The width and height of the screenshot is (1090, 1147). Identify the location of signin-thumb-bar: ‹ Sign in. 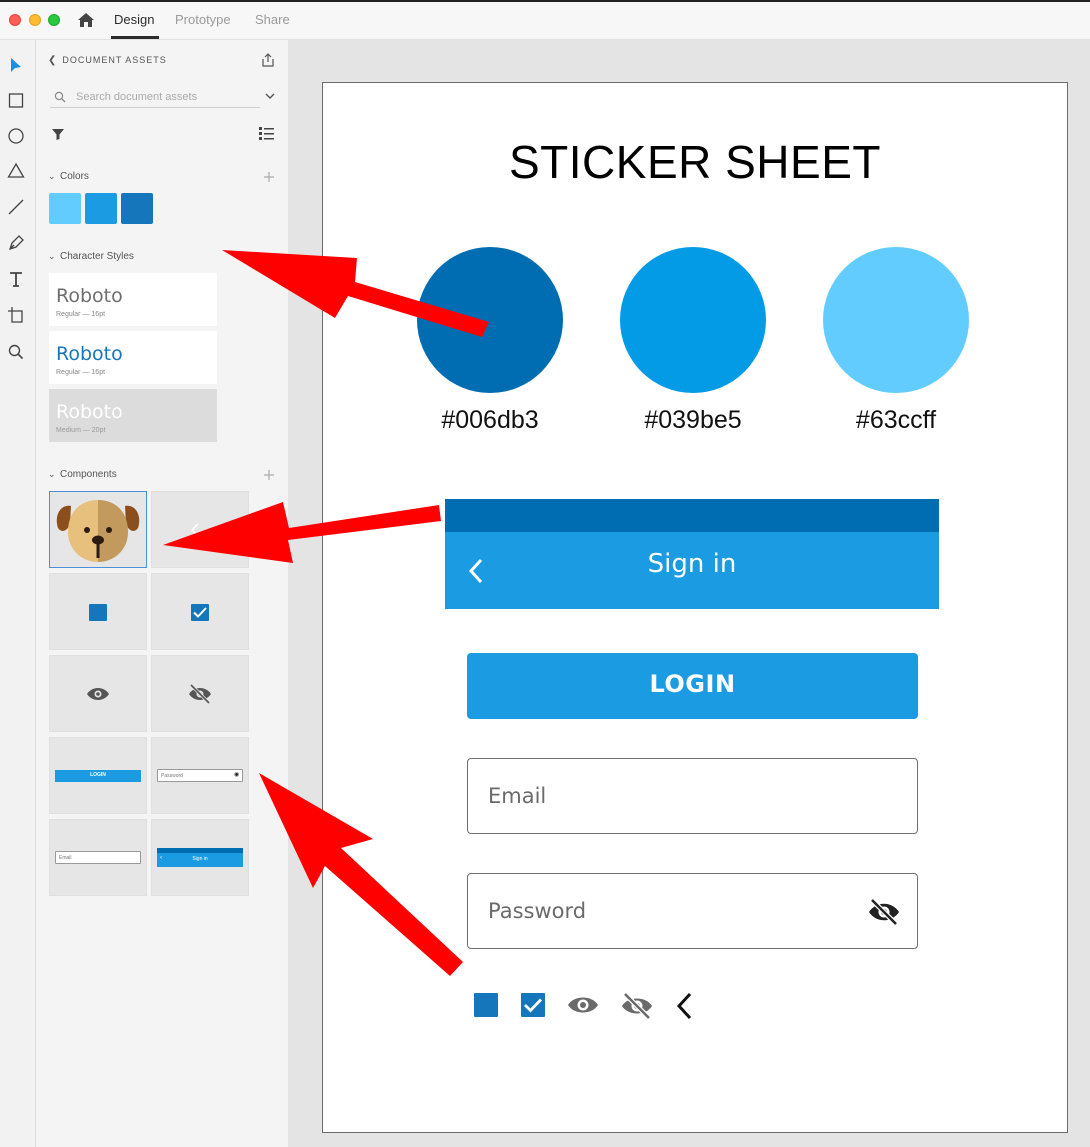
(200, 860).